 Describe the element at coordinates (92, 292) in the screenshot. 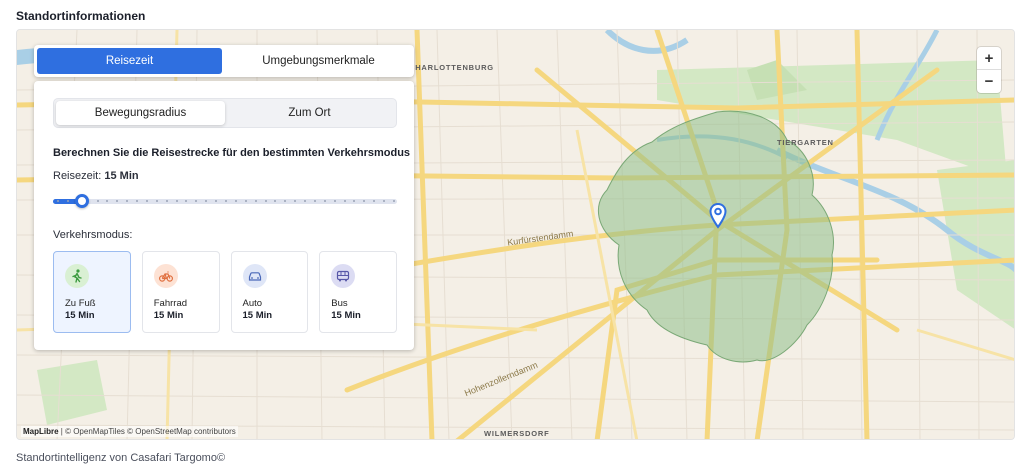

I see `mode-card-walk: Zu Fuß 15 Min` at that location.